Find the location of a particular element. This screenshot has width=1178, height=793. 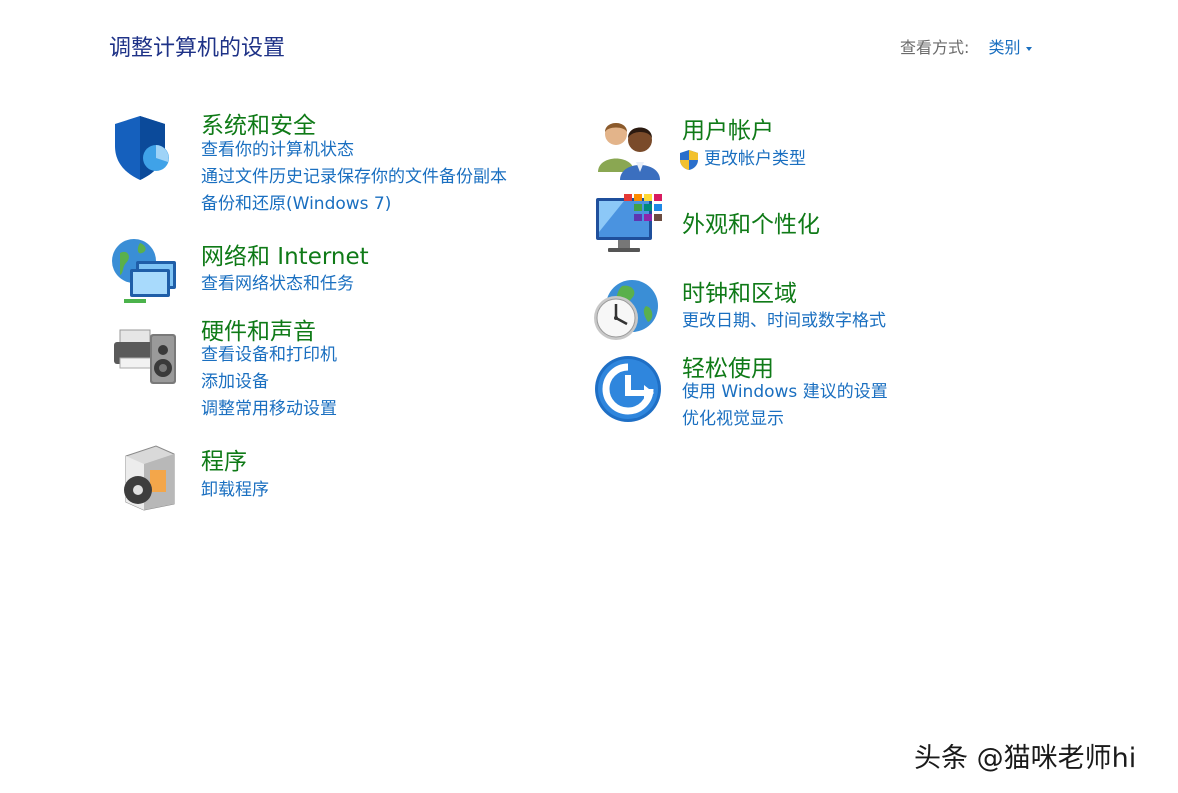

link-backup-restore: 备份和还原(Windows 7) is located at coordinates (354, 204).